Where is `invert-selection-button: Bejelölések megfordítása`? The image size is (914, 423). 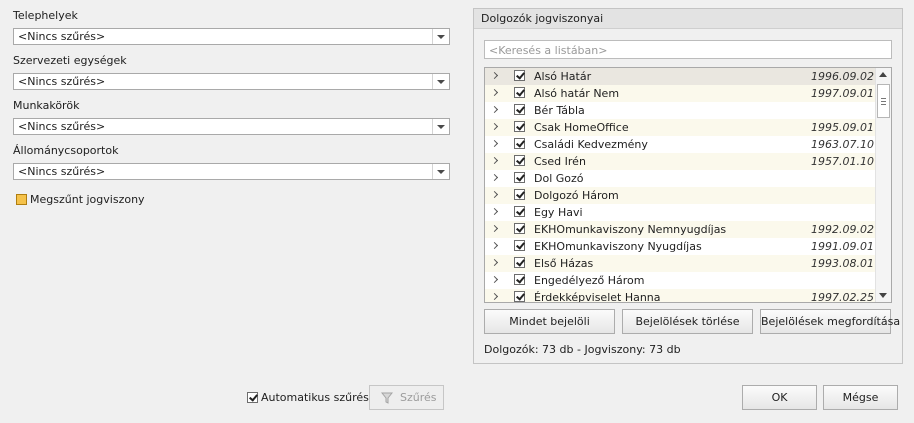 invert-selection-button: Bejelölések megfordítása is located at coordinates (830, 321).